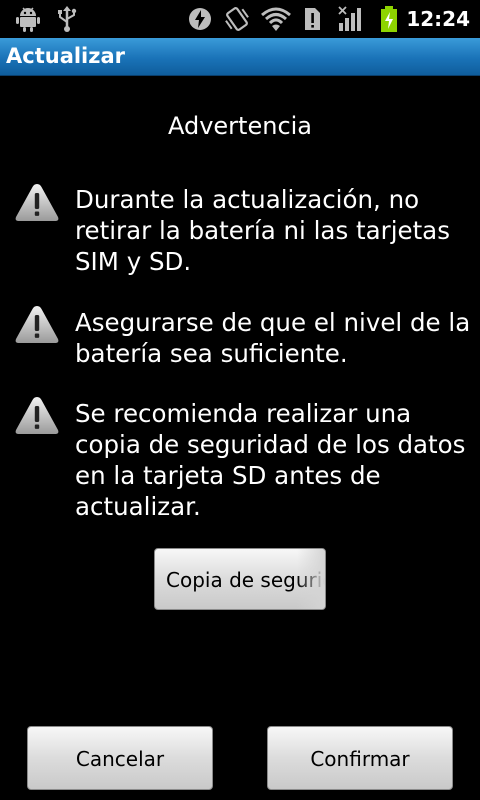  What do you see at coordinates (66, 56) in the screenshot?
I see `app-title: Actualizar` at bounding box center [66, 56].